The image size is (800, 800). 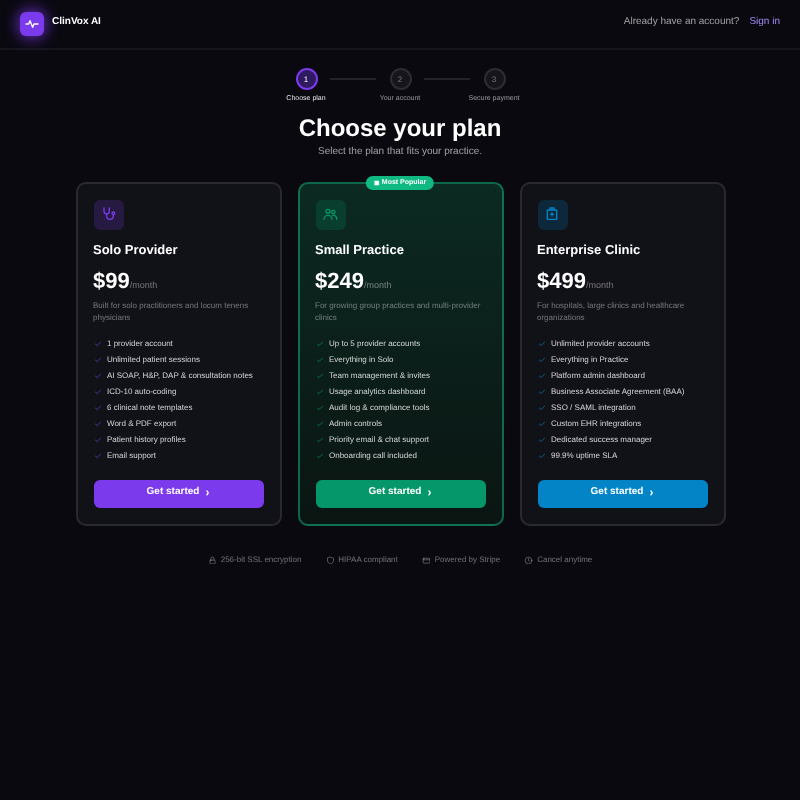 What do you see at coordinates (561, 282) in the screenshot?
I see `plan-price: $499` at bounding box center [561, 282].